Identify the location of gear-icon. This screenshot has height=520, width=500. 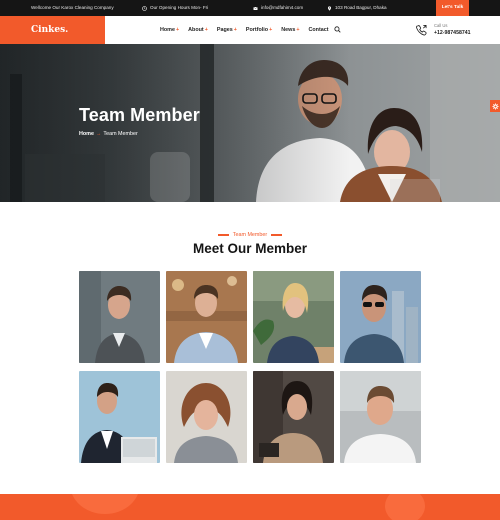
(495, 106).